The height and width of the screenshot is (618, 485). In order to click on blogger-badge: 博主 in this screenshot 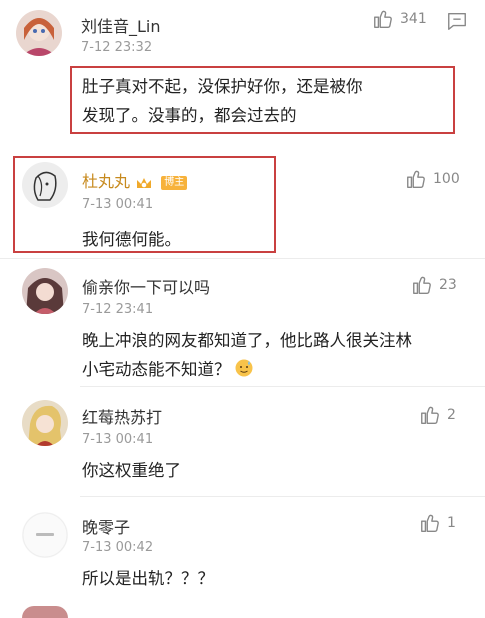, I will do `click(174, 182)`.